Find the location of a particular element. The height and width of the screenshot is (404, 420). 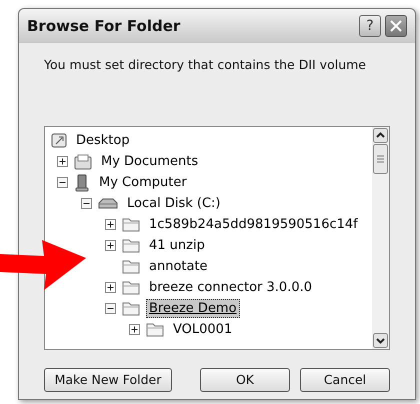

dialog-button: Cancel is located at coordinates (345, 380).